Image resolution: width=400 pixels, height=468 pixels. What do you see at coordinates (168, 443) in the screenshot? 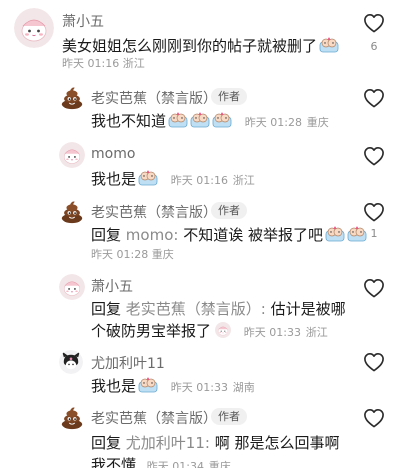
I see `reply-target: 尤加利叶11:` at bounding box center [168, 443].